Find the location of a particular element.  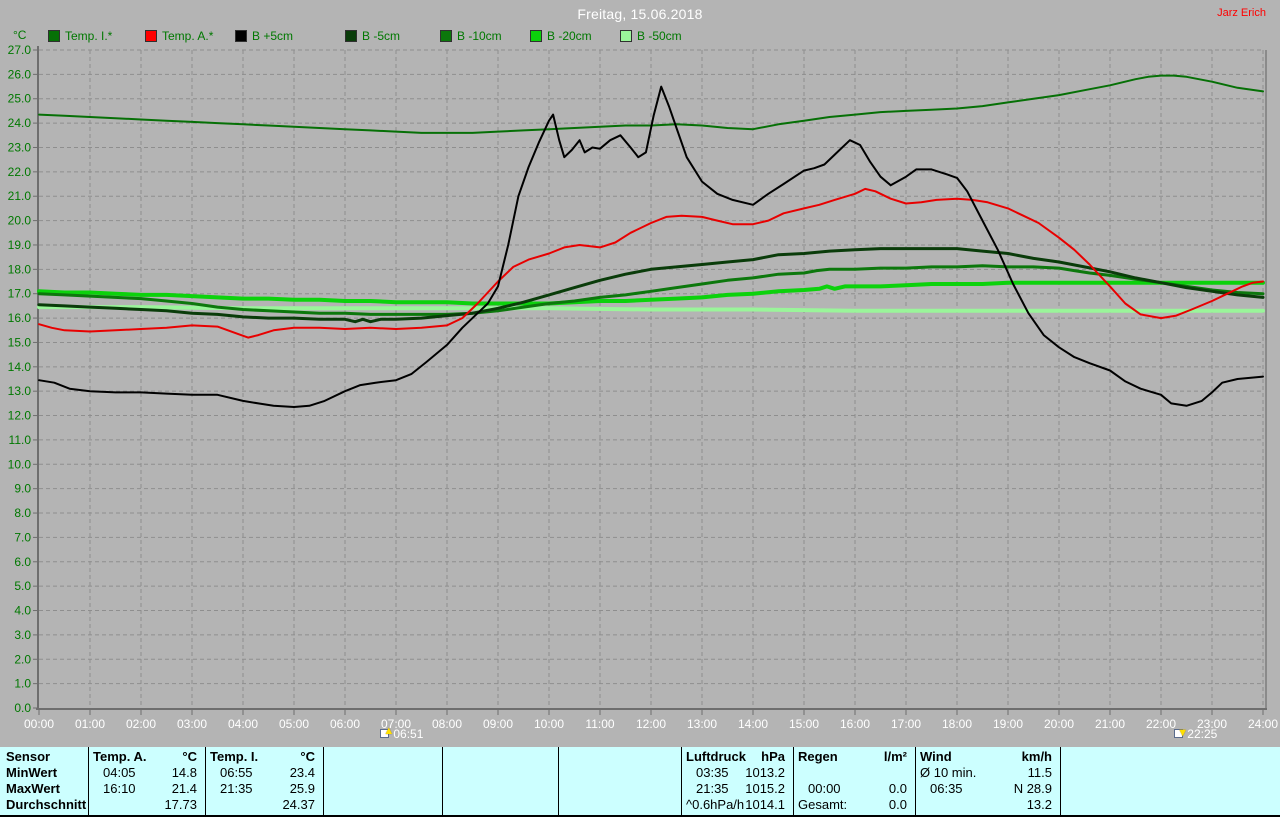

x-axis-label: 17:00 is located at coordinates (906, 724).